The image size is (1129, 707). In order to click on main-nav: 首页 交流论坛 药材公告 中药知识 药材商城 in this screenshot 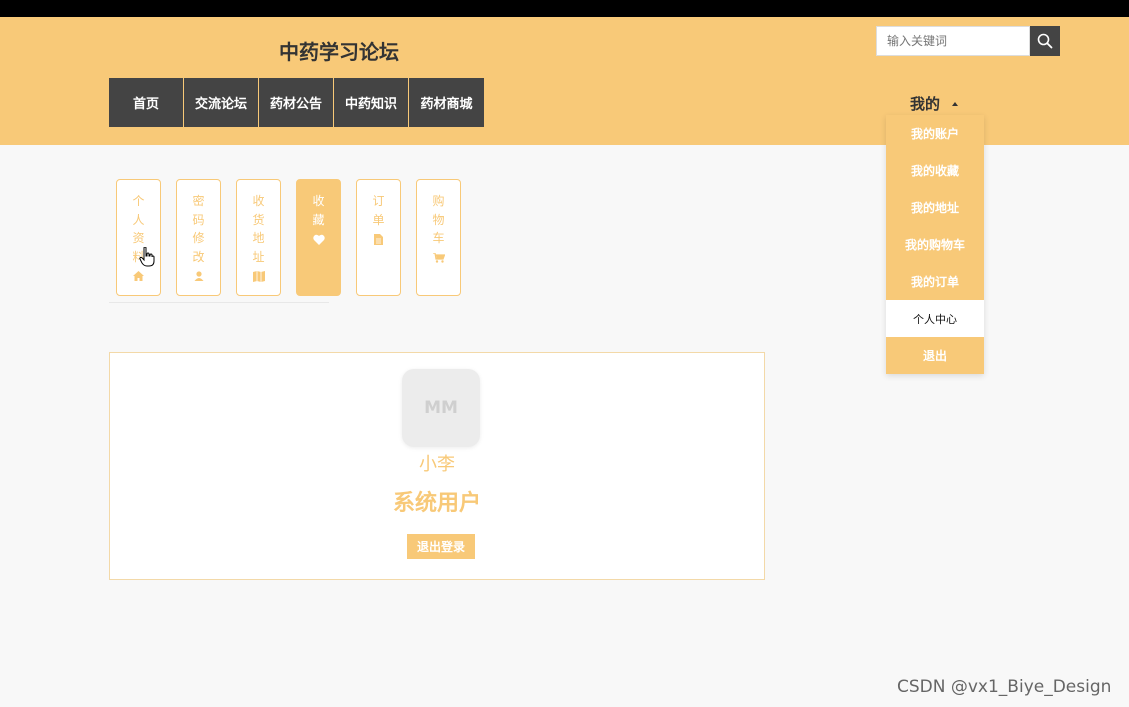, I will do `click(296, 102)`.